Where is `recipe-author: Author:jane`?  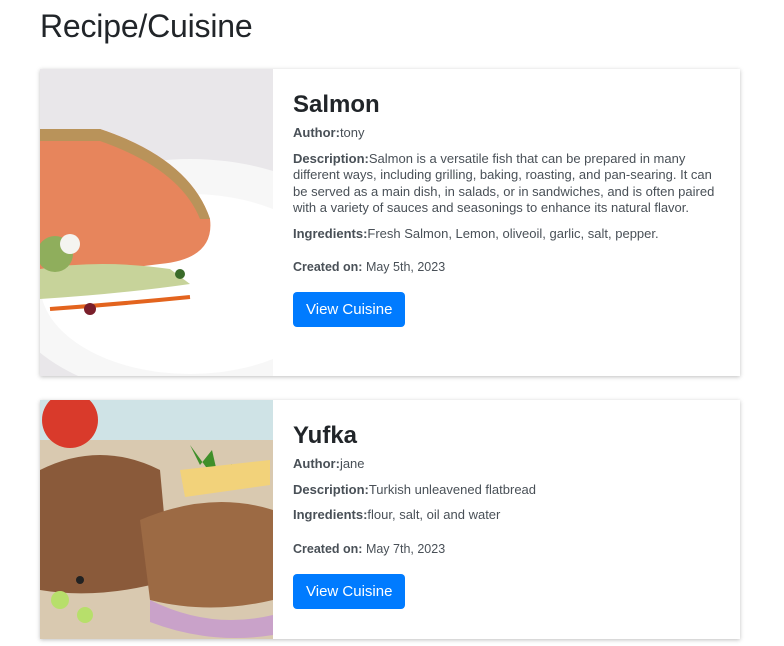
recipe-author: Author:jane is located at coordinates (329, 463).